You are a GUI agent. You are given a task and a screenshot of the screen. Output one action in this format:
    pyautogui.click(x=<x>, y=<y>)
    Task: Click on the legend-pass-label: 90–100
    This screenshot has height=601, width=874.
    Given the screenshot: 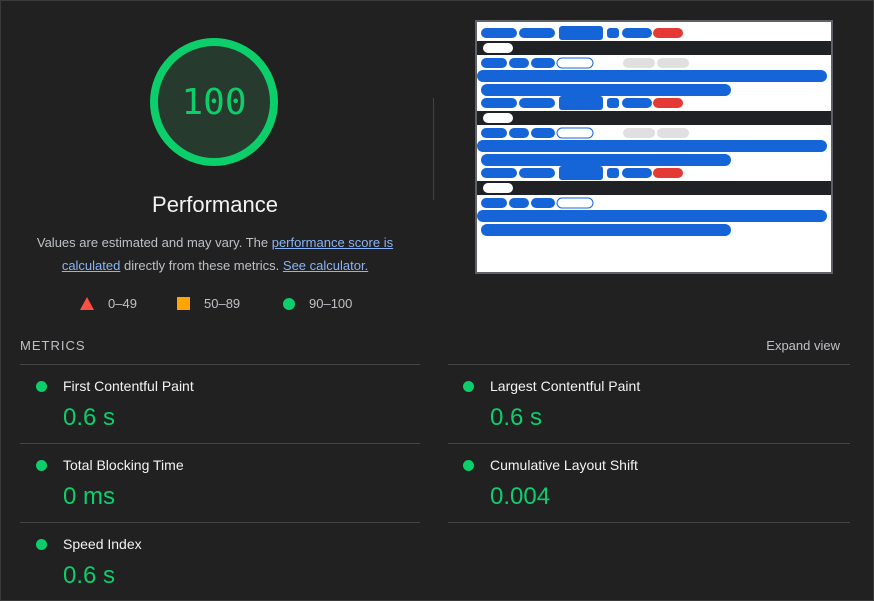 What is the action you would take?
    pyautogui.click(x=331, y=303)
    